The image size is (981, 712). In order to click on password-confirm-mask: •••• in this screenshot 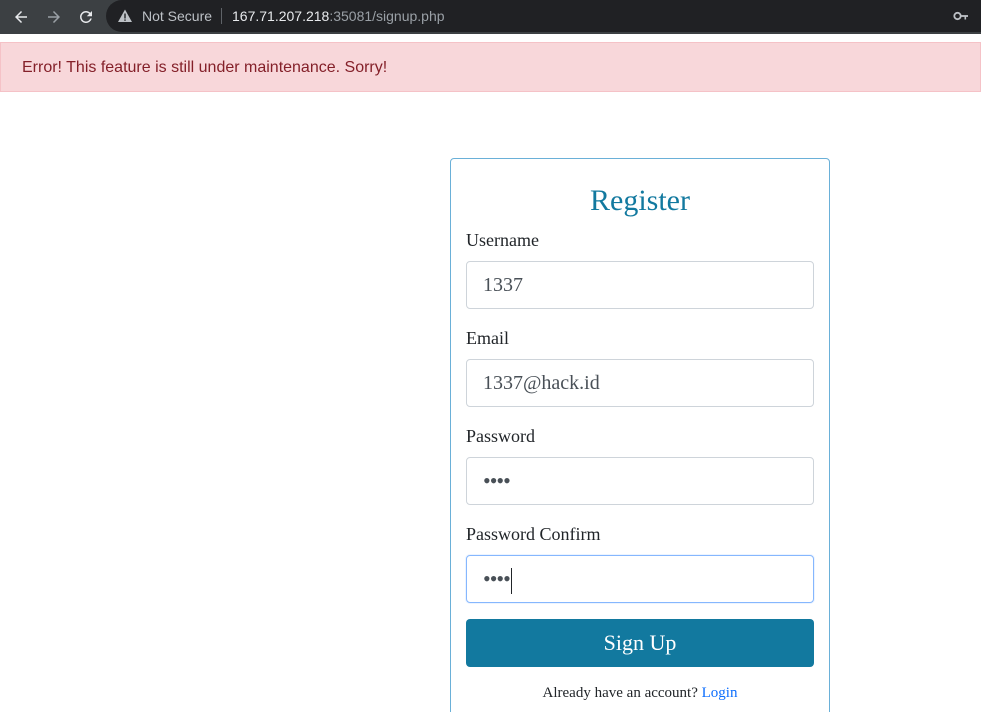, I will do `click(497, 578)`.